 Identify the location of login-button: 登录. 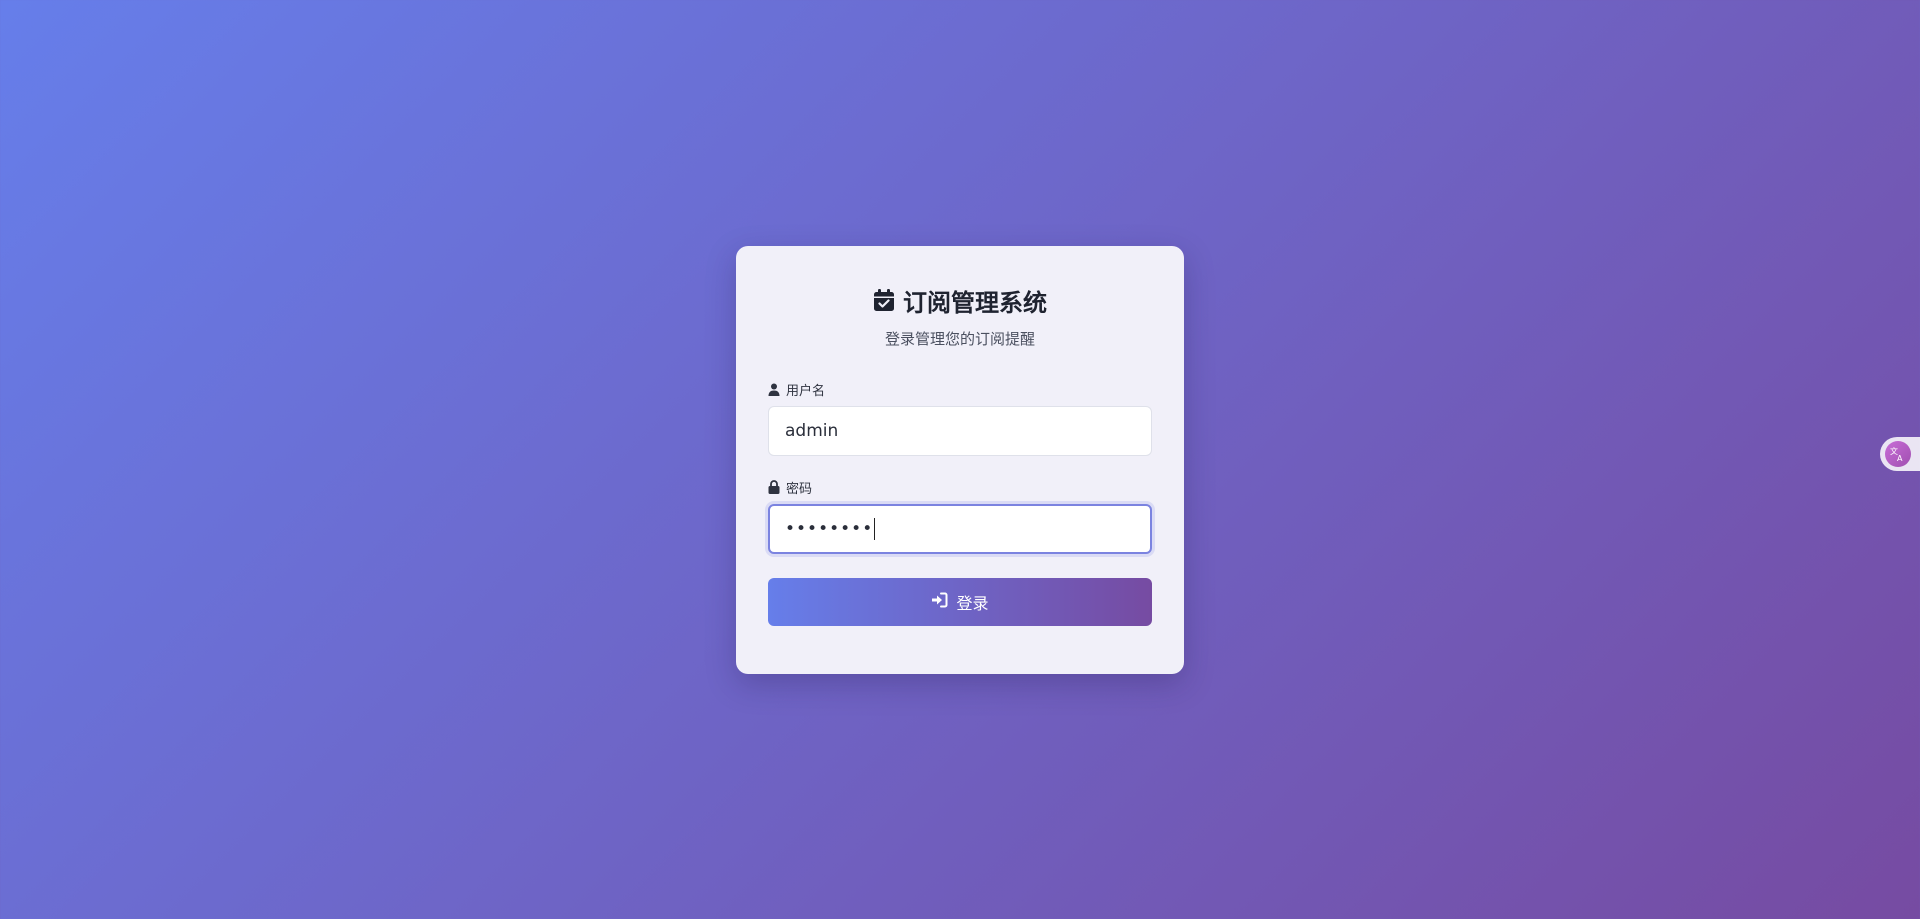
(960, 602).